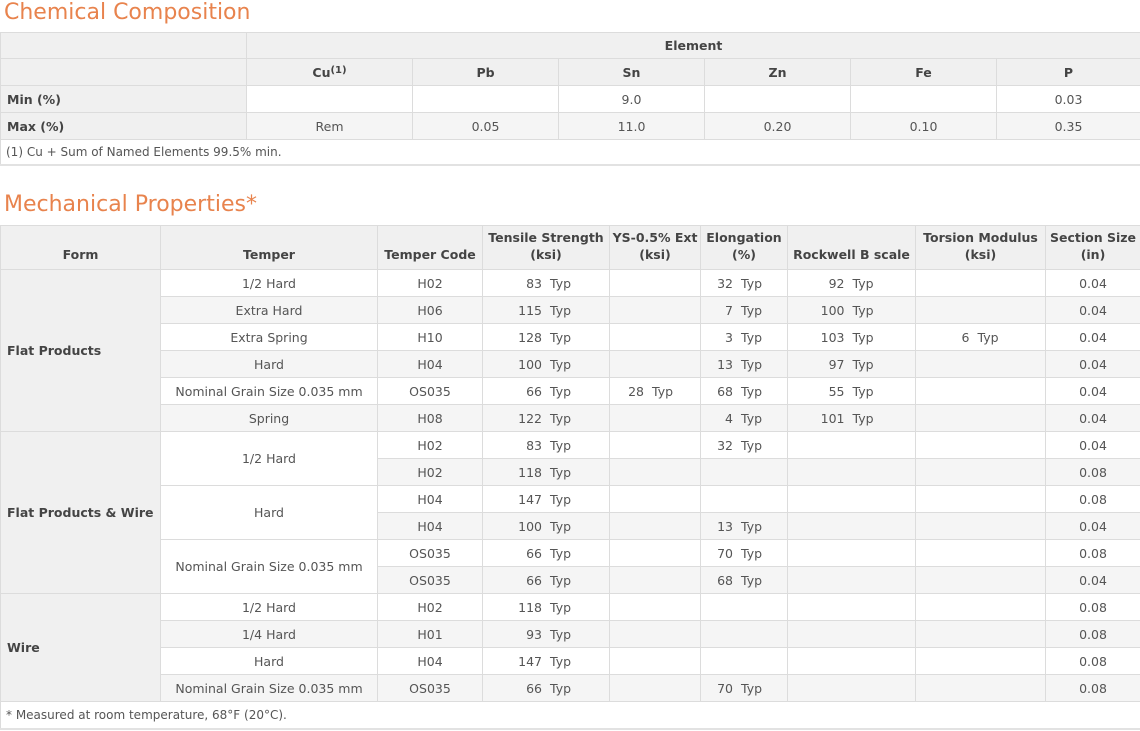  I want to click on cell: 68 Typ, so click(744, 580).